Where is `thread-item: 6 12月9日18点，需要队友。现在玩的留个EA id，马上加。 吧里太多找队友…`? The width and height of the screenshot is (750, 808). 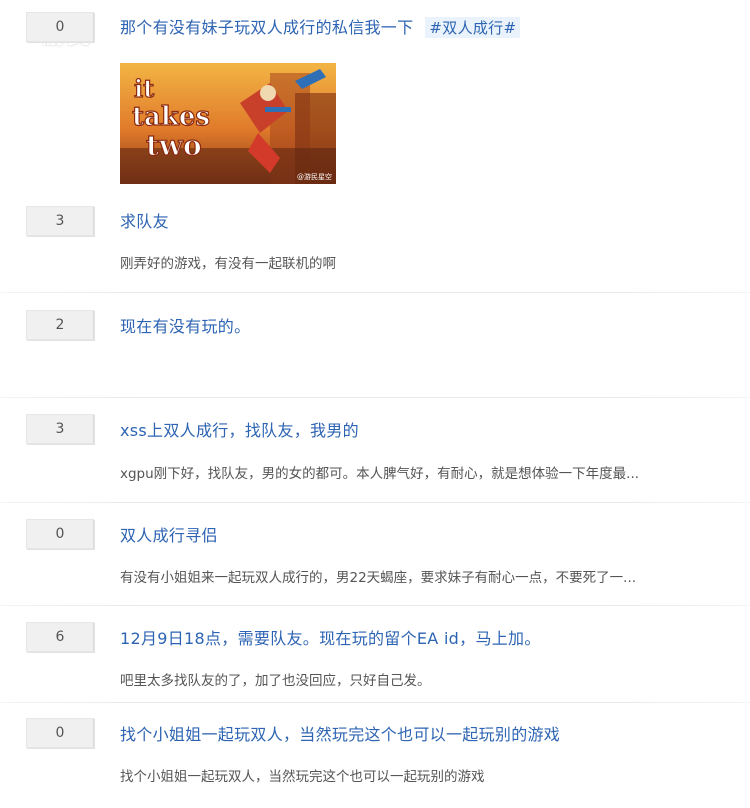
thread-item: 6 12月9日18点，需要队友。现在玩的留个EA id，马上加。 吧里太多找队友… is located at coordinates (375, 654).